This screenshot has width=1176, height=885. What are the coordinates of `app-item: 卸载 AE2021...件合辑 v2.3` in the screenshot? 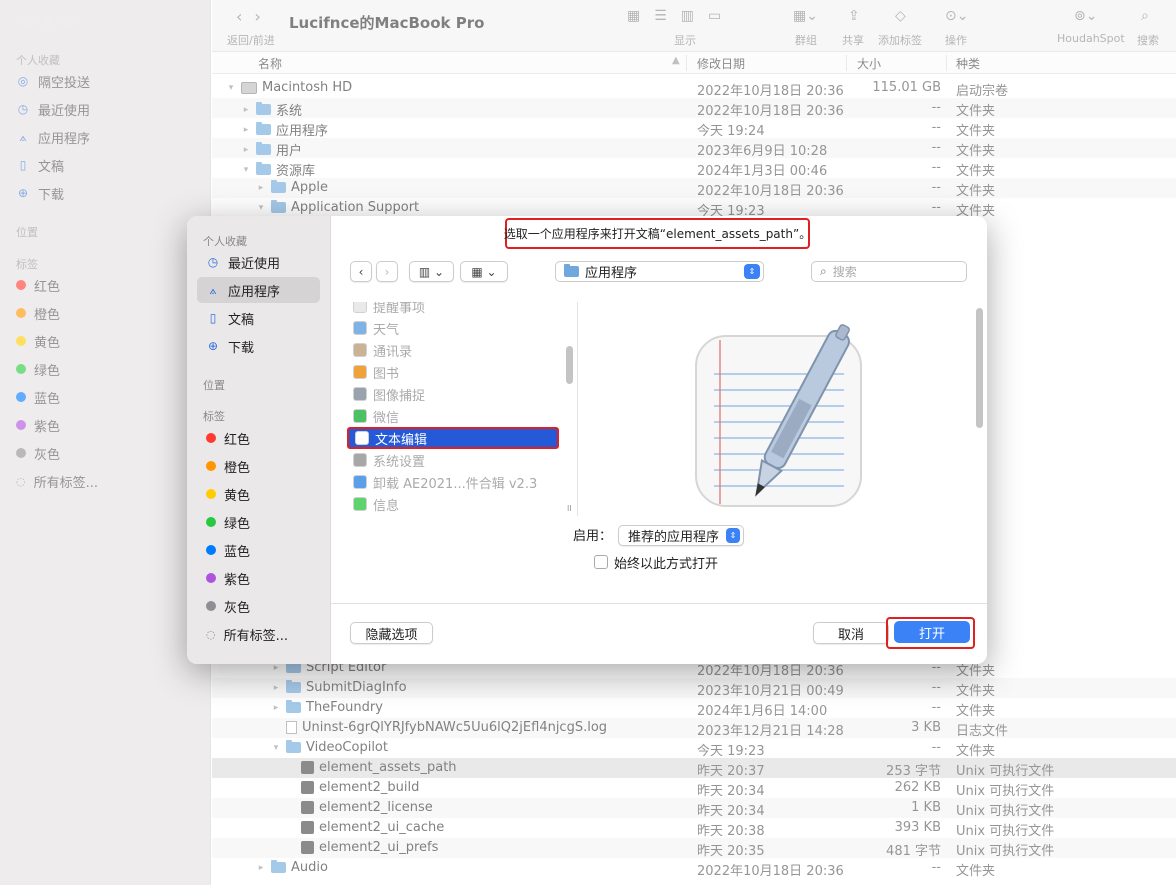 It's located at (453, 482).